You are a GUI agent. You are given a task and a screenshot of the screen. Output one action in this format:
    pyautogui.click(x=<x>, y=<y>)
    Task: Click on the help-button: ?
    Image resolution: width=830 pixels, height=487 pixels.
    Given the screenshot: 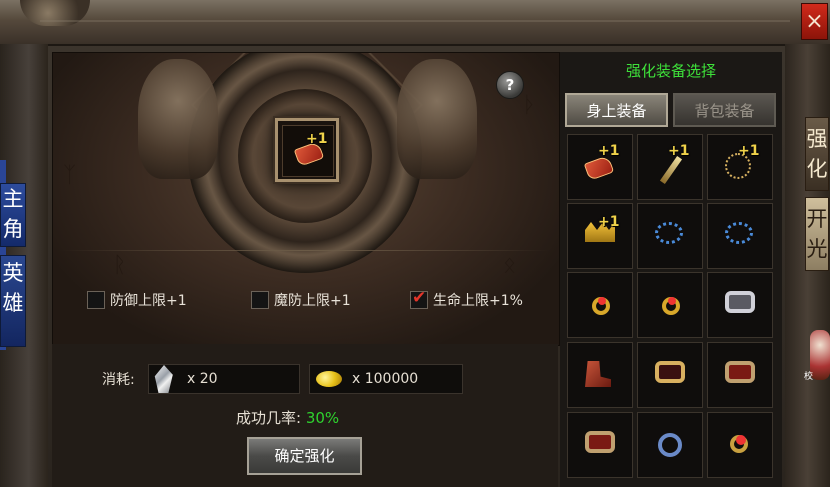 What is the action you would take?
    pyautogui.click(x=510, y=85)
    